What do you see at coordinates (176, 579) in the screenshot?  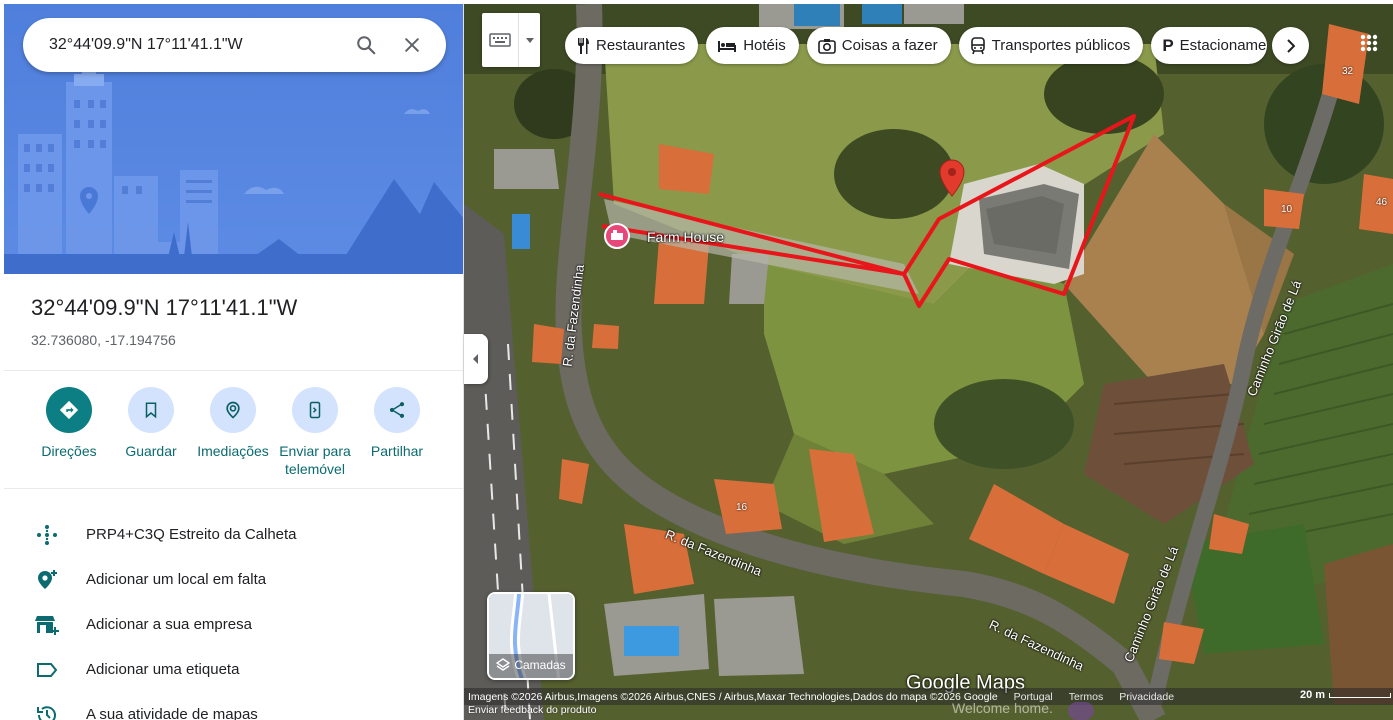 I see `add-place-text: Adicionar um local em falta` at bounding box center [176, 579].